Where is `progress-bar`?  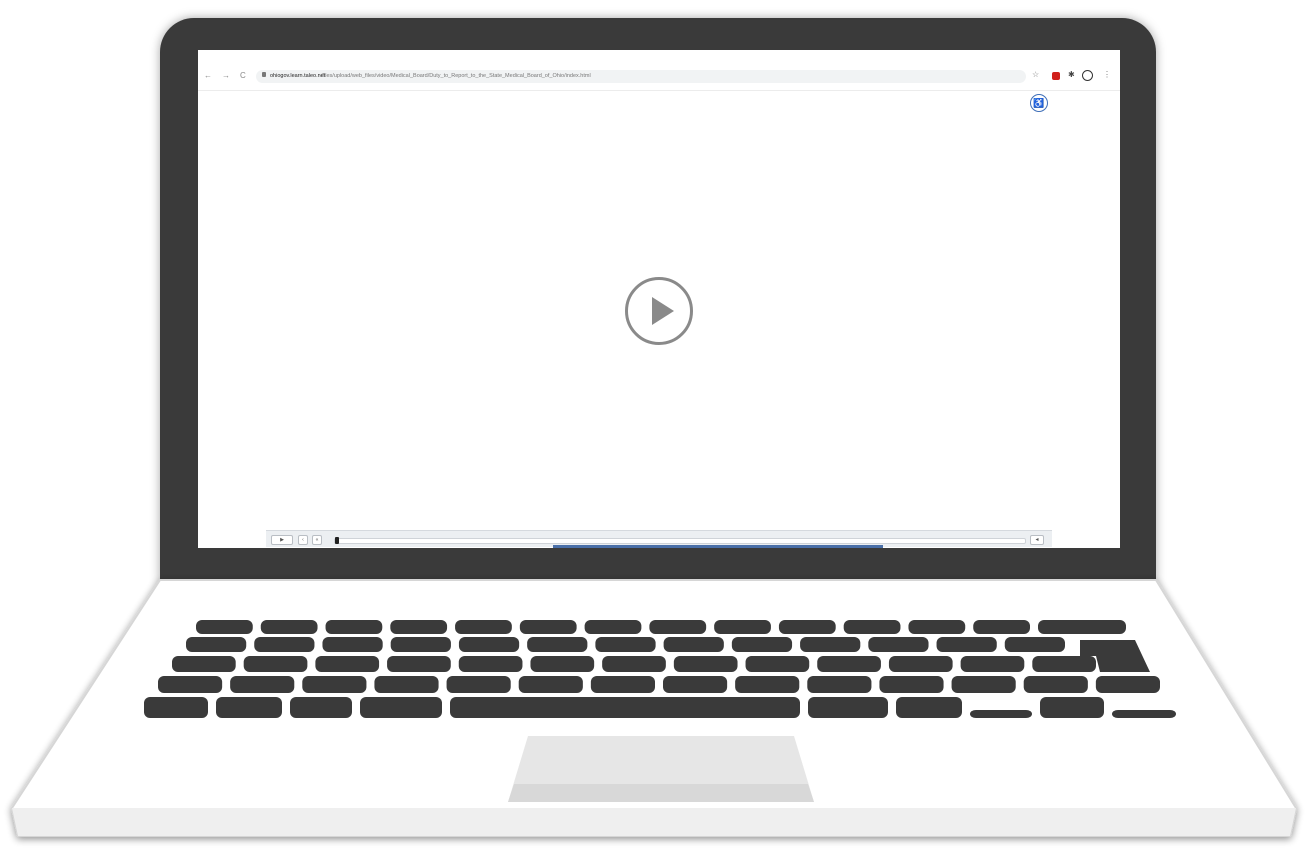
progress-bar is located at coordinates (680, 540).